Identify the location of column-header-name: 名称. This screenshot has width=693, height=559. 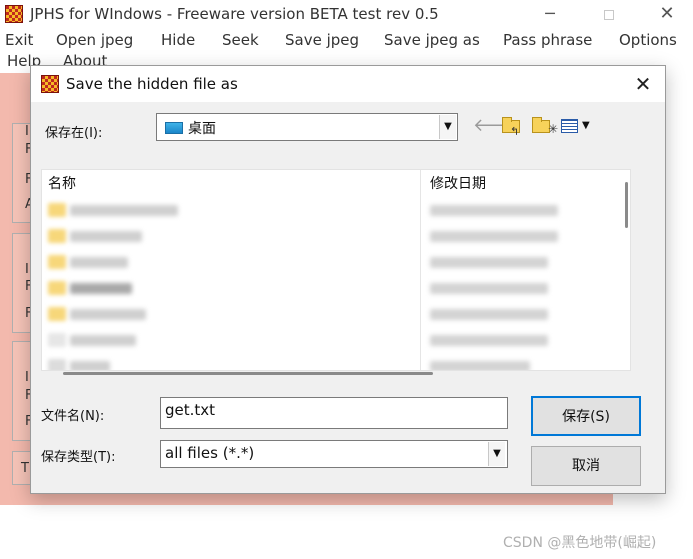
(62, 183).